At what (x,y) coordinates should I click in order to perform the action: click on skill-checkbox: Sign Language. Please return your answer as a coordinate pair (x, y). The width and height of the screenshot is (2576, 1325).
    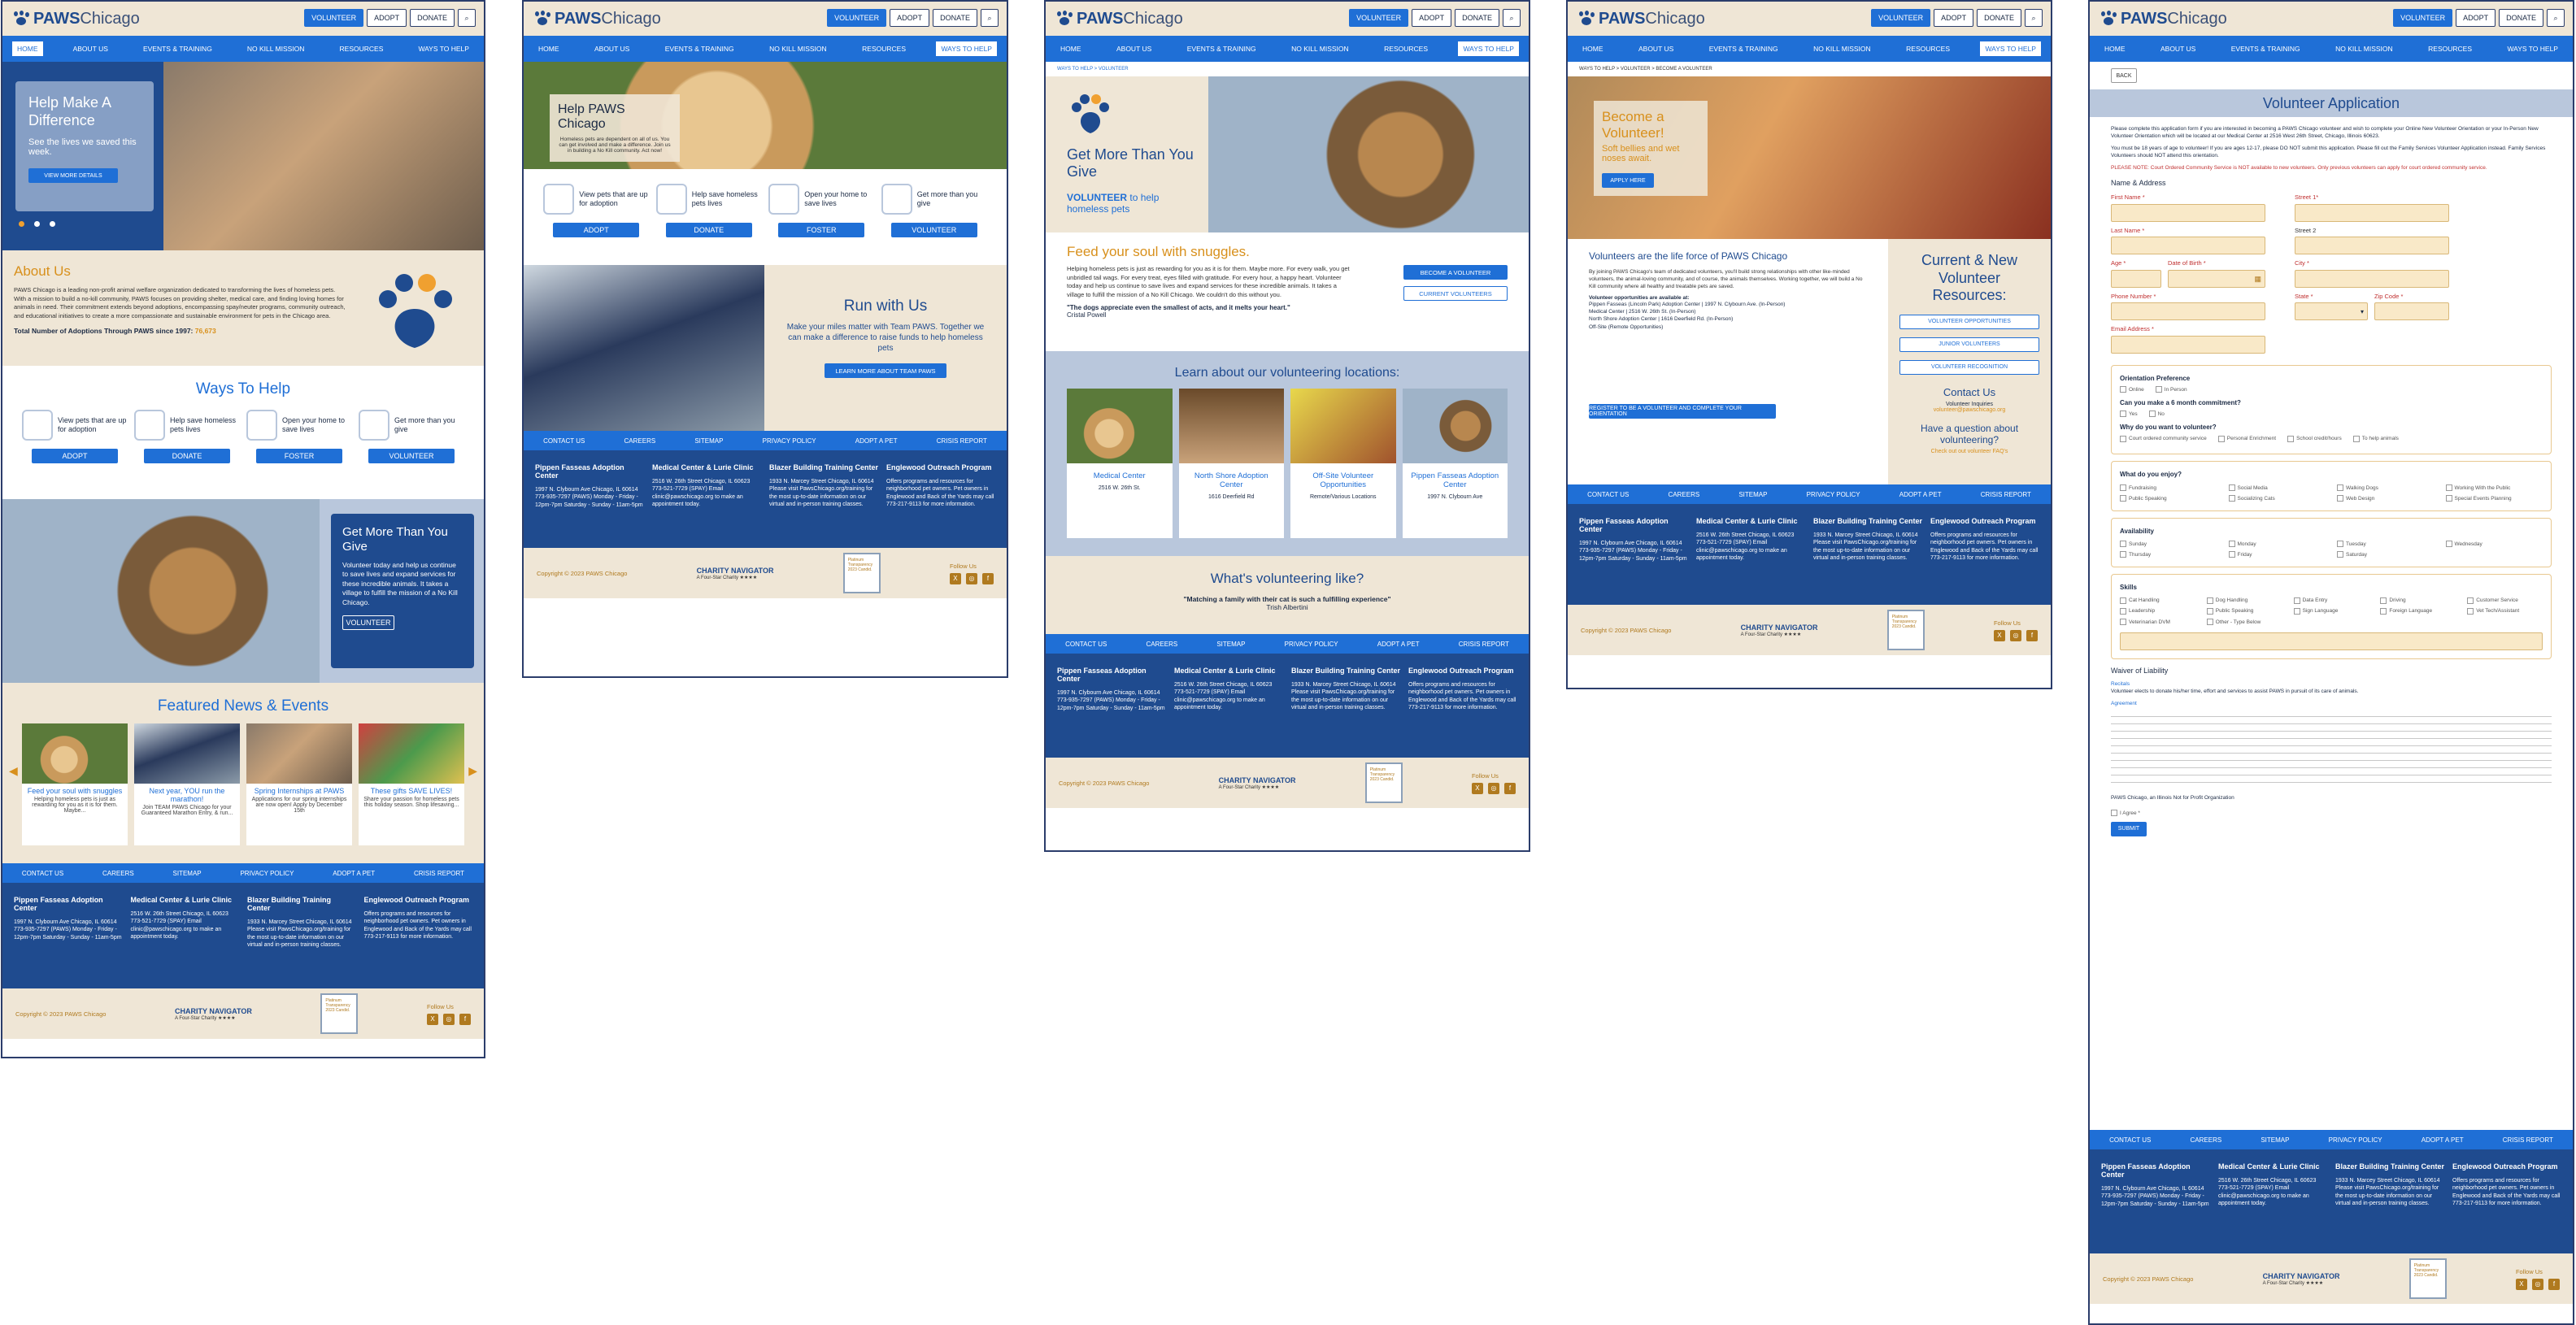
    Looking at the image, I should click on (2332, 611).